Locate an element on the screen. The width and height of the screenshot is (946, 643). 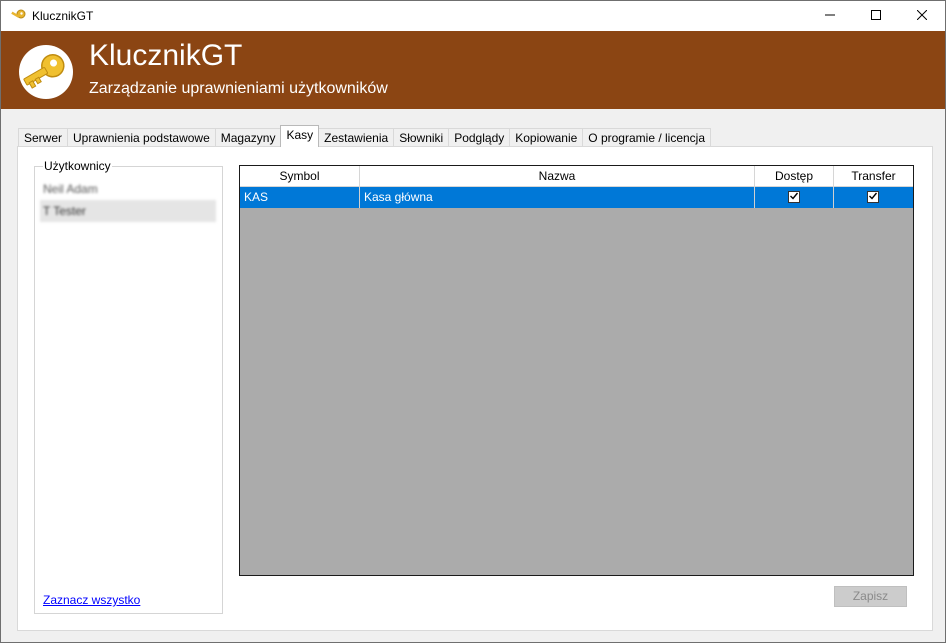
tab-o-programie: O programie / licencja is located at coordinates (647, 137).